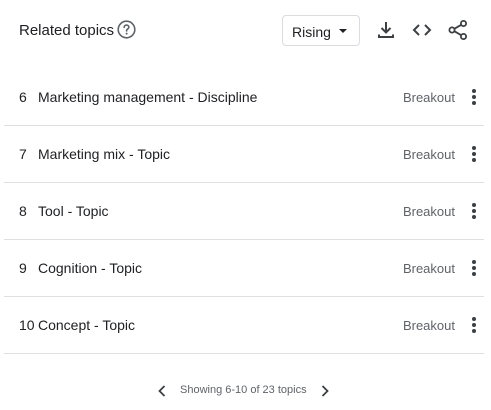  What do you see at coordinates (23, 211) in the screenshot?
I see `rank-number: 8` at bounding box center [23, 211].